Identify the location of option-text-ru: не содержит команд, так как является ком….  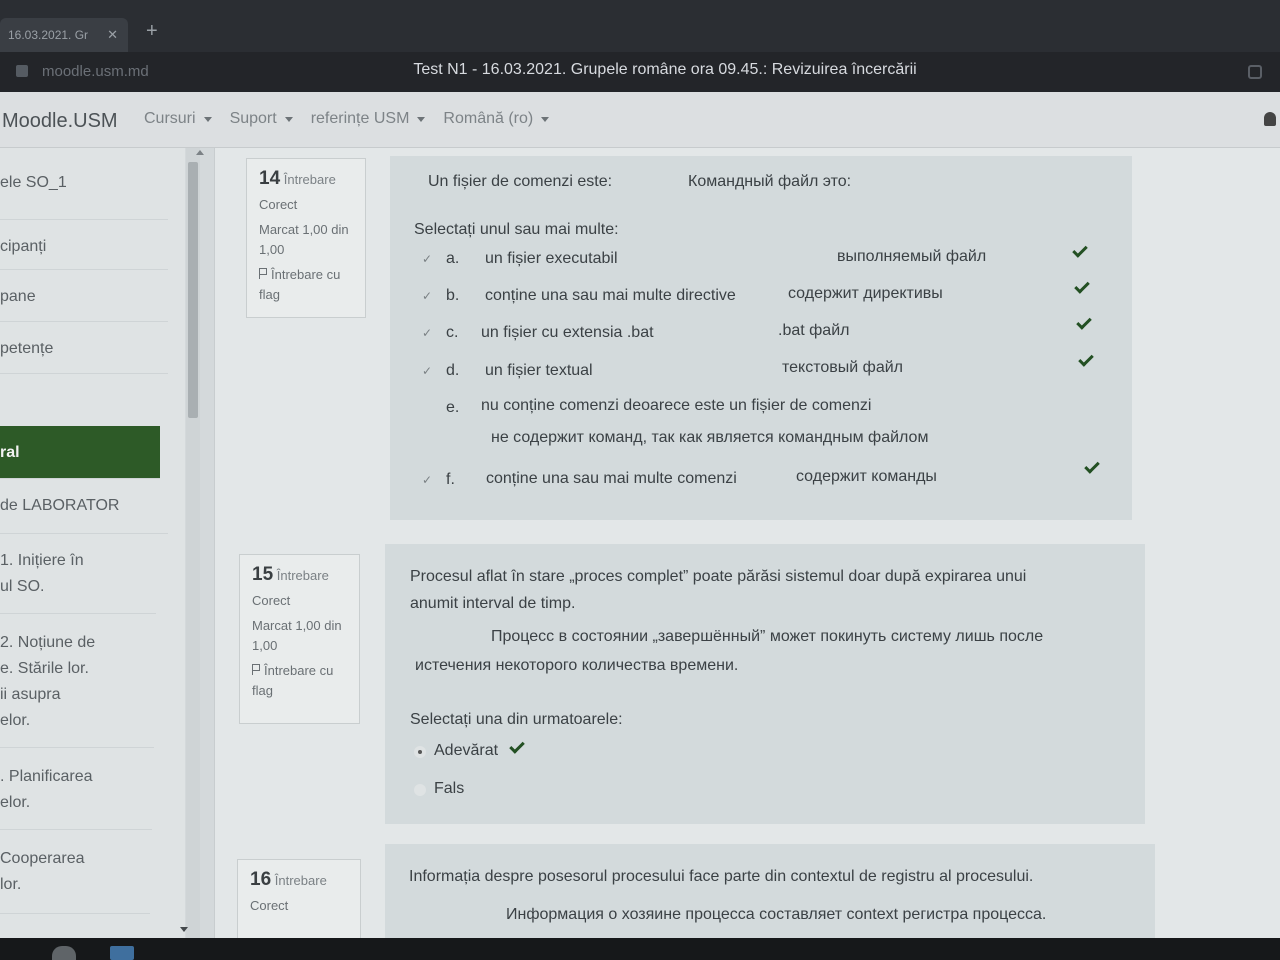
(710, 437).